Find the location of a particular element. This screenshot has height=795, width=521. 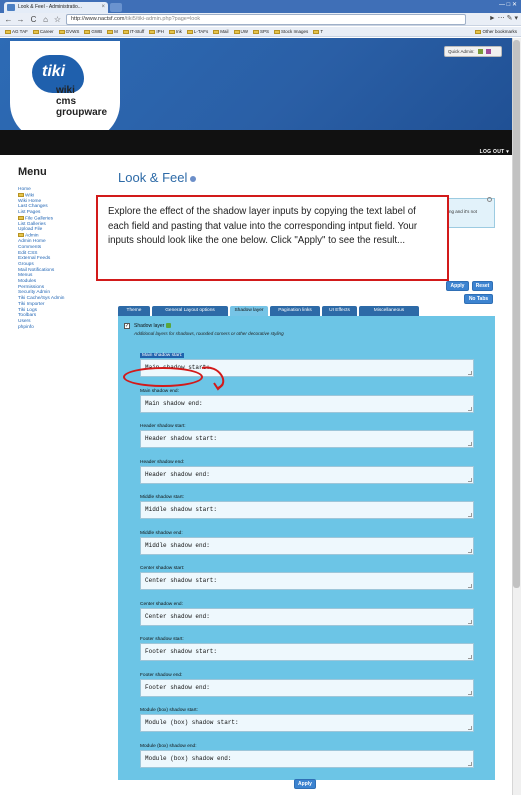

tab-shadow-layer: Shadow layer is located at coordinates (249, 311).